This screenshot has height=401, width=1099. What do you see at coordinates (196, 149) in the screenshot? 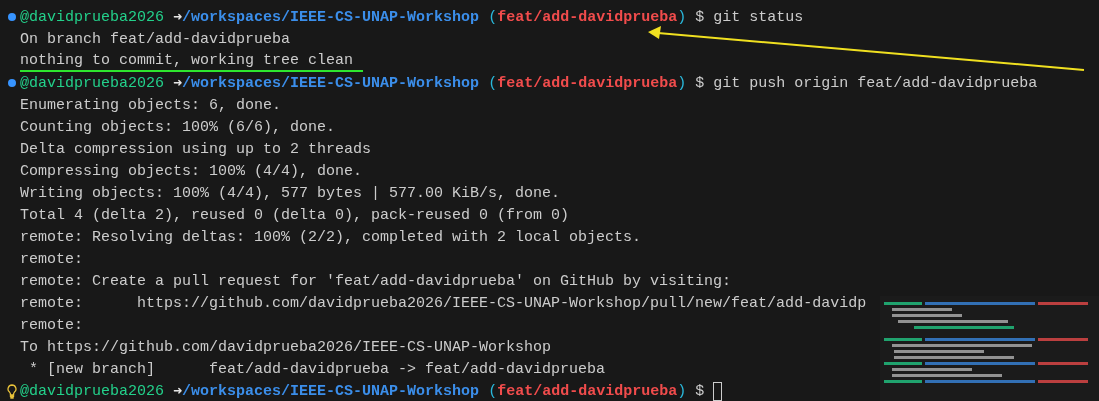
I see `output-line: Delta compression using up to 2 threads` at bounding box center [196, 149].